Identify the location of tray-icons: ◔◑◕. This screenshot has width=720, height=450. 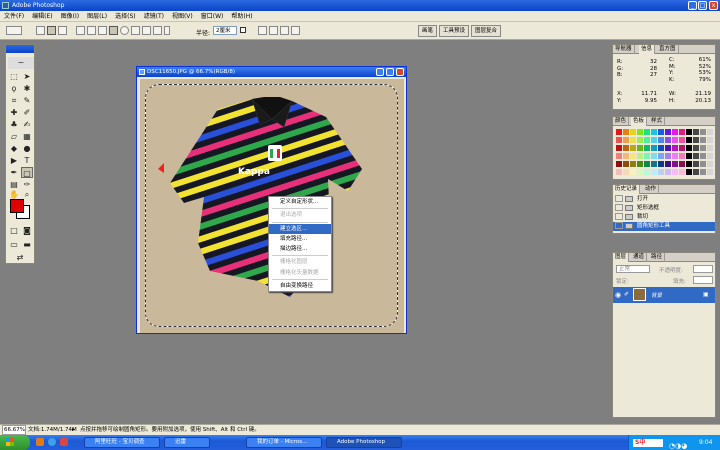
(678, 444).